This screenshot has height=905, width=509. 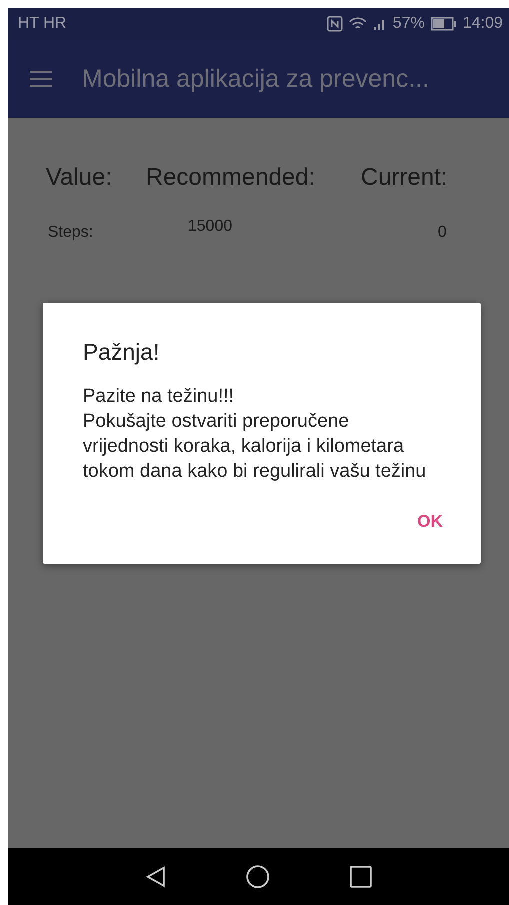 I want to click on carrier-name: HT HR, so click(x=42, y=24).